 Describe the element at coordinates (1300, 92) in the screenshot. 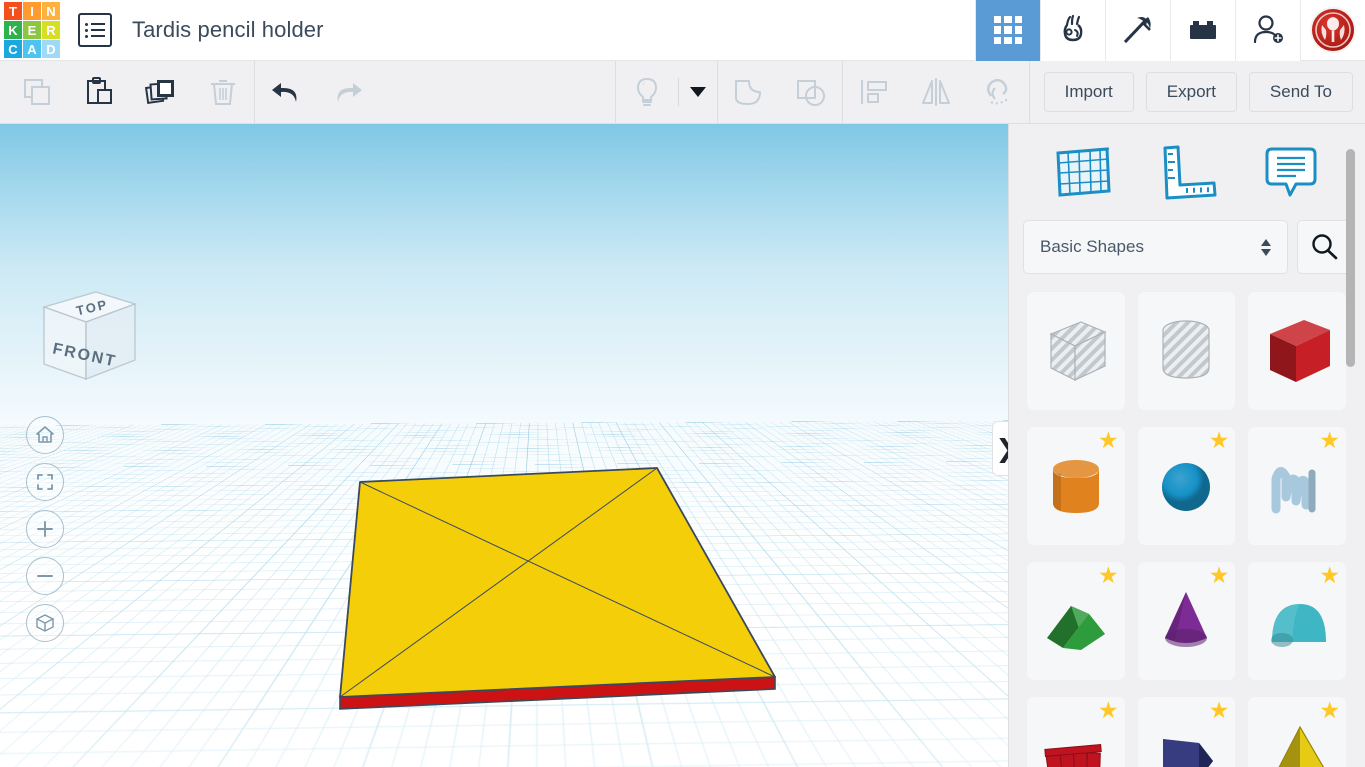

I see `send-to-button: Send To` at that location.